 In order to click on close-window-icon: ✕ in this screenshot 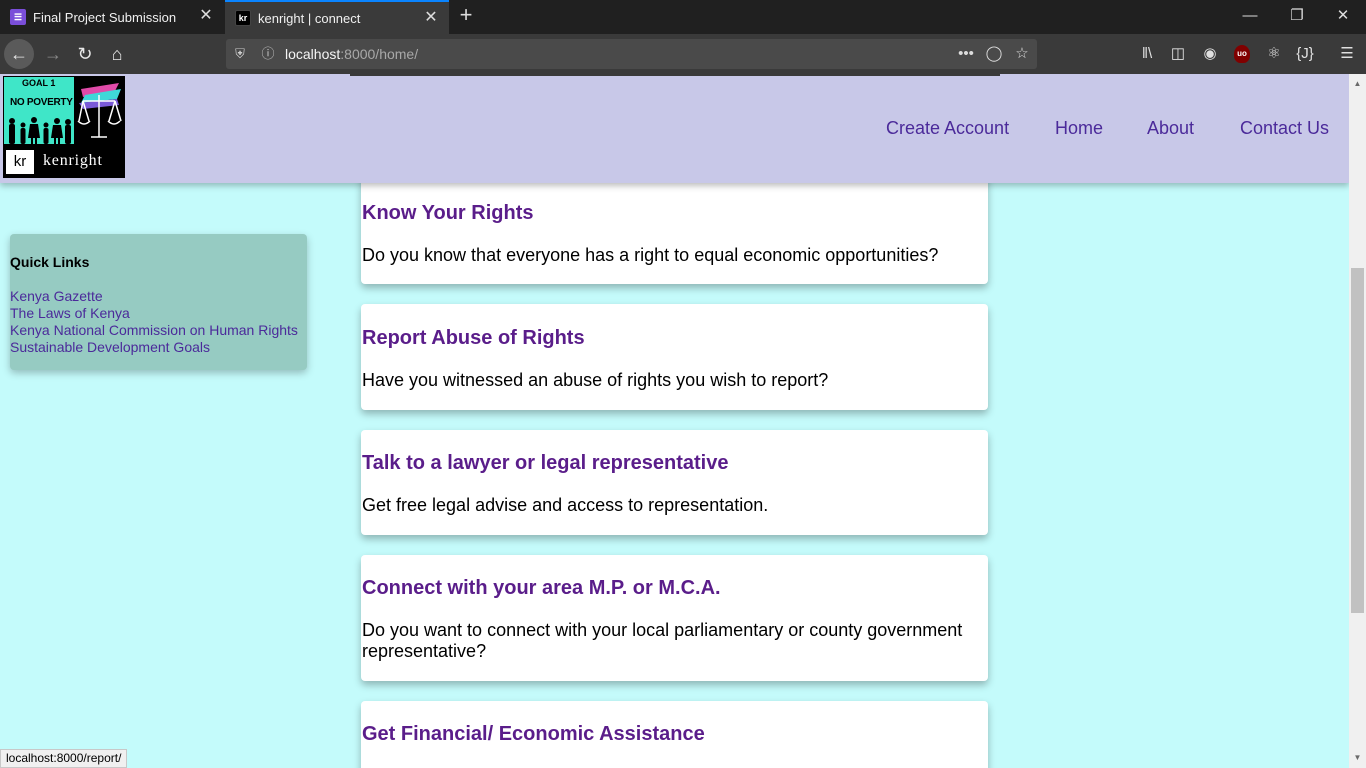, I will do `click(1343, 16)`.